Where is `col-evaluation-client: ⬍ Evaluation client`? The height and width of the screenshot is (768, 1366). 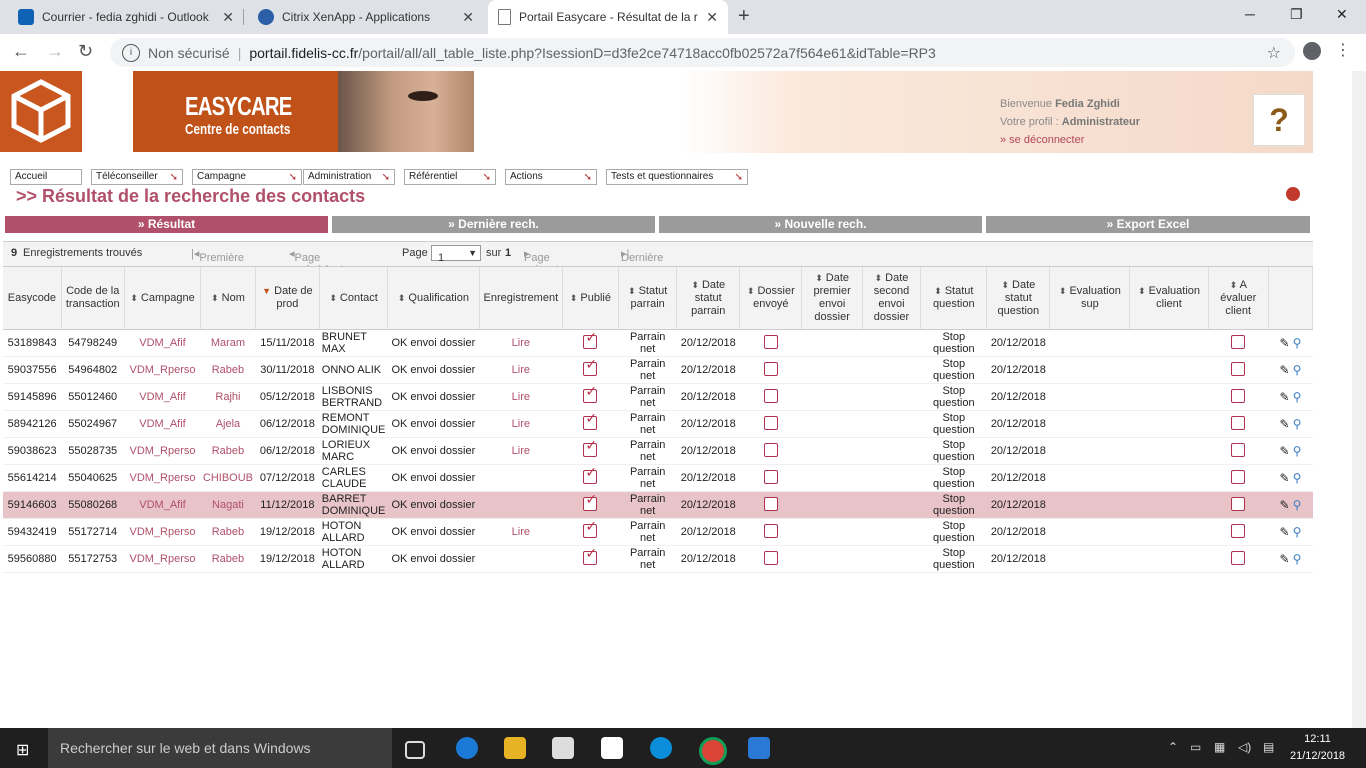
col-evaluation-client: ⬍ Evaluation client is located at coordinates (1169, 298).